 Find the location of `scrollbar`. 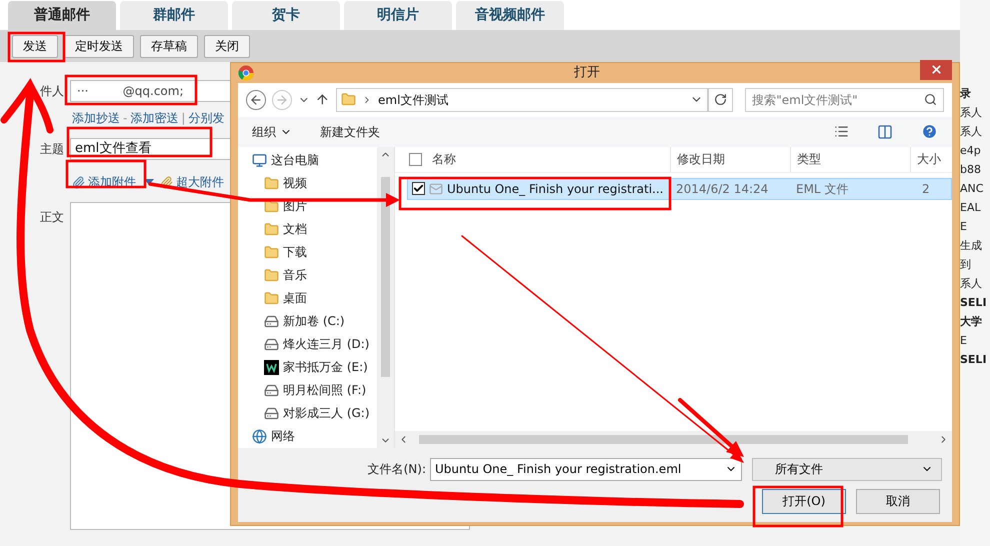

scrollbar is located at coordinates (385, 297).